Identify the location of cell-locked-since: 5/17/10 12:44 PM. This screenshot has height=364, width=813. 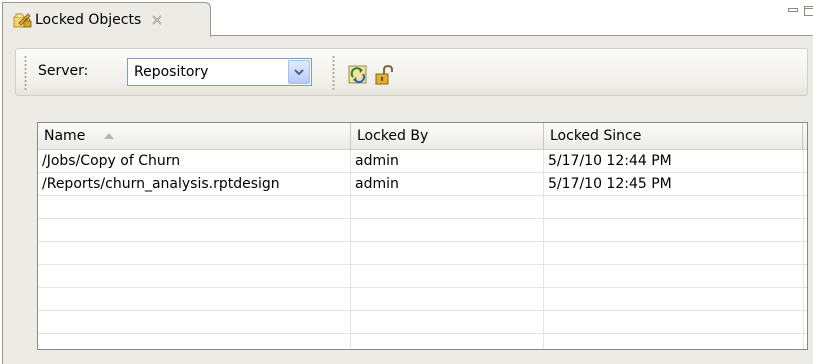
(610, 161).